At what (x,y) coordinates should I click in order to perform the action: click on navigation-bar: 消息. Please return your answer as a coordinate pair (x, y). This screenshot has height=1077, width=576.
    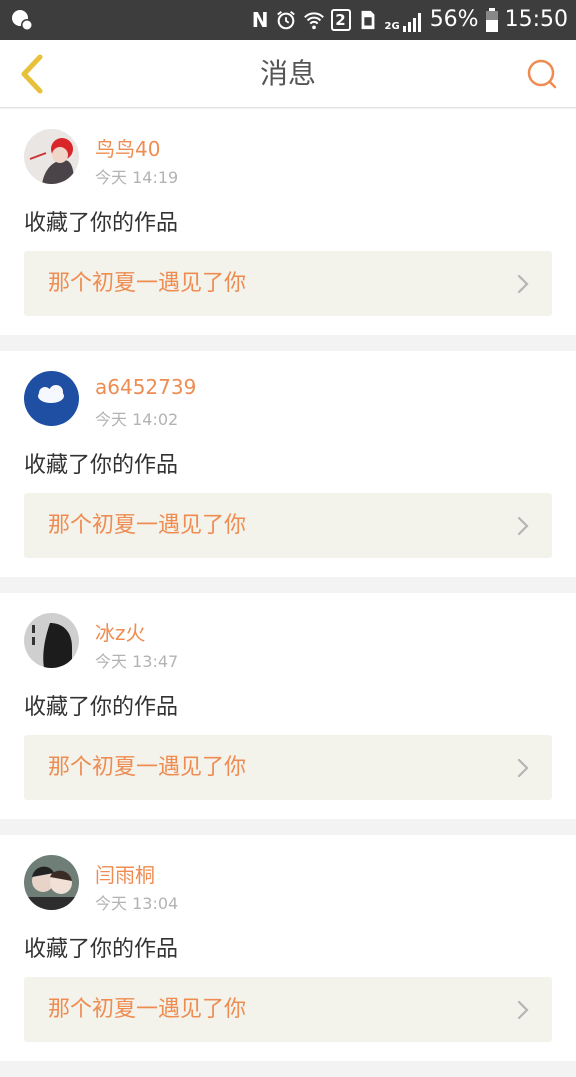
    Looking at the image, I should click on (288, 74).